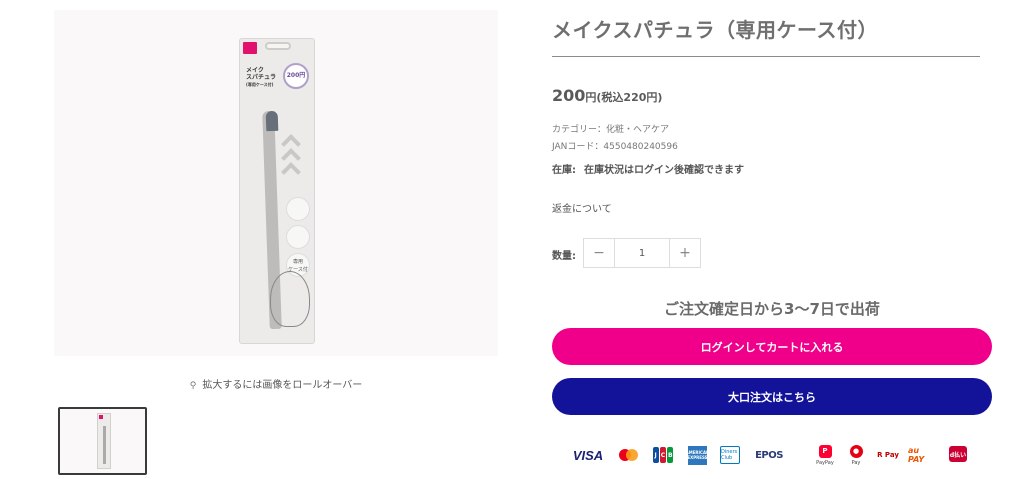  Describe the element at coordinates (272, 121) in the screenshot. I see `spatula-blade` at that location.